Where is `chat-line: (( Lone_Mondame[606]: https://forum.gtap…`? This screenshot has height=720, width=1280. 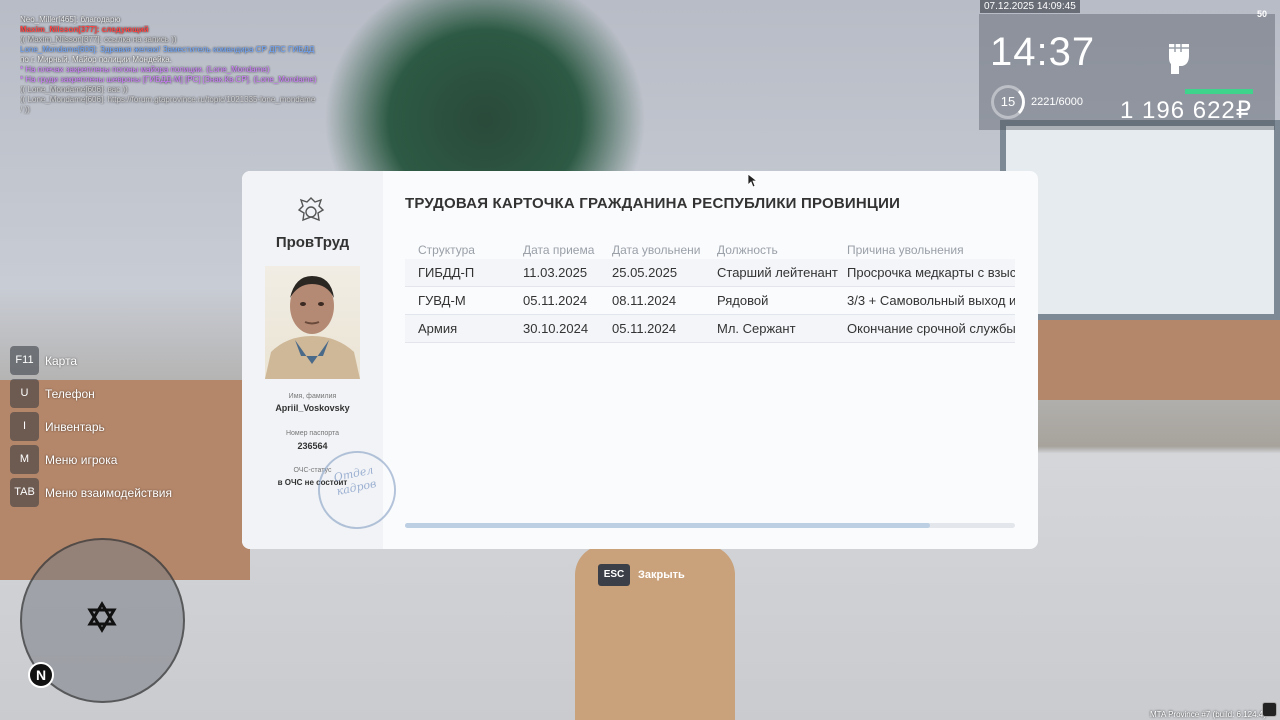 chat-line: (( Lone_Mondame[606]: https://forum.gtap… is located at coordinates (168, 99).